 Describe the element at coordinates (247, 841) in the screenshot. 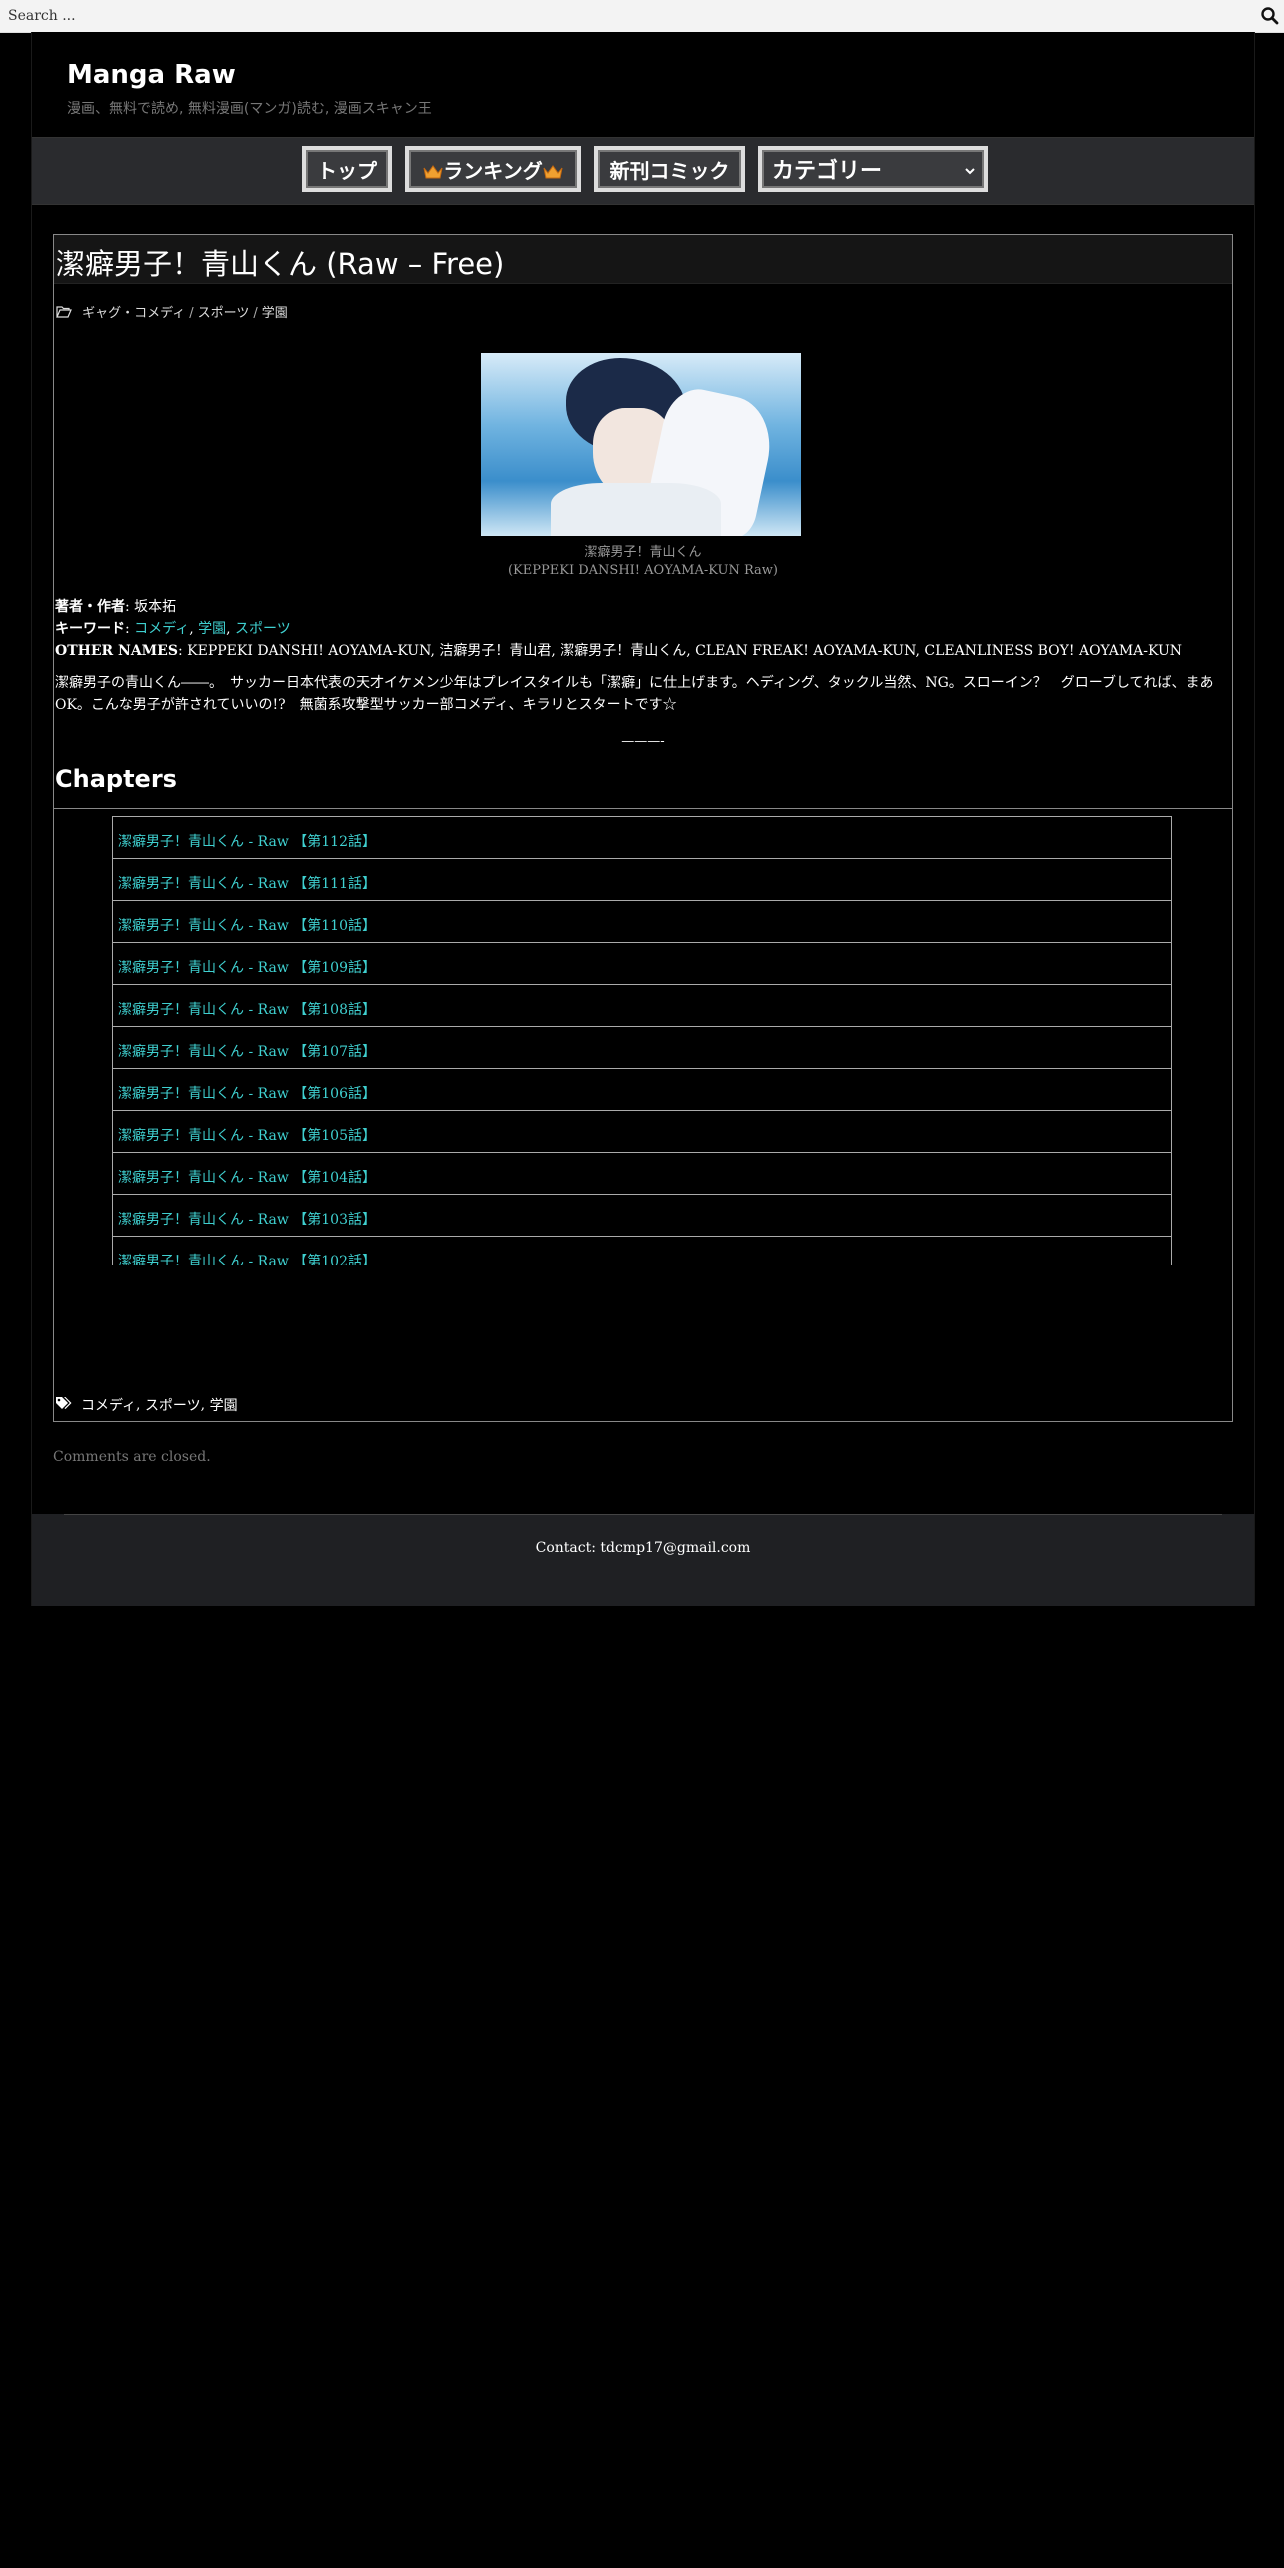

I see `chapter-link: 潔癖男子！青山くん - Raw 【第112話】` at that location.